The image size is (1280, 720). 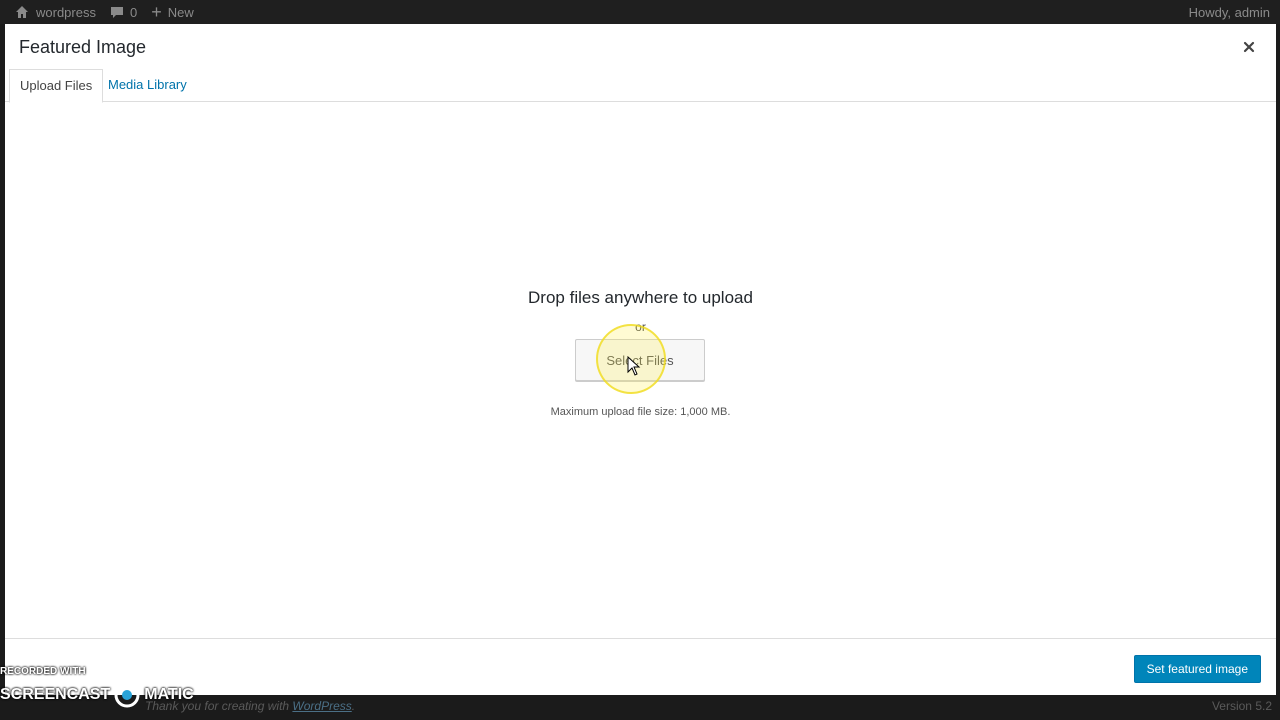 I want to click on tab-media-library: Media Library, so click(x=147, y=85).